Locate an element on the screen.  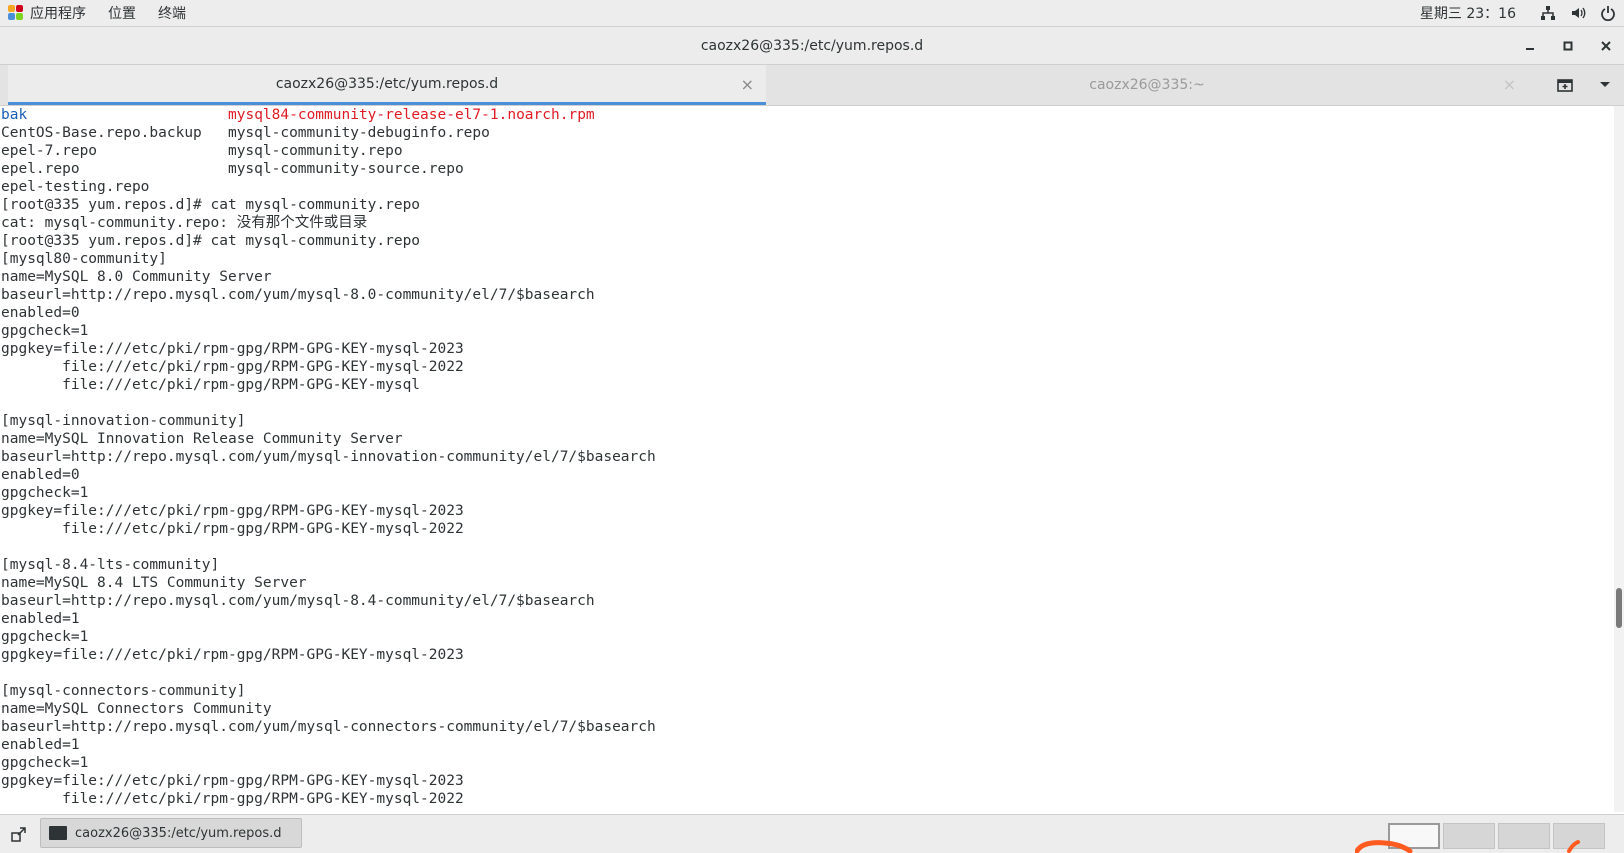
terminal-line: epel-7.repo mysql-community.repo is located at coordinates (807, 151).